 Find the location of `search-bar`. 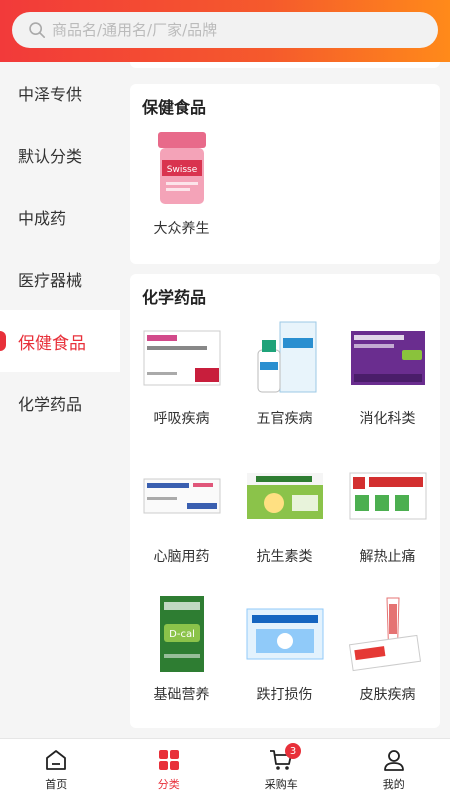

search-bar is located at coordinates (225, 30).